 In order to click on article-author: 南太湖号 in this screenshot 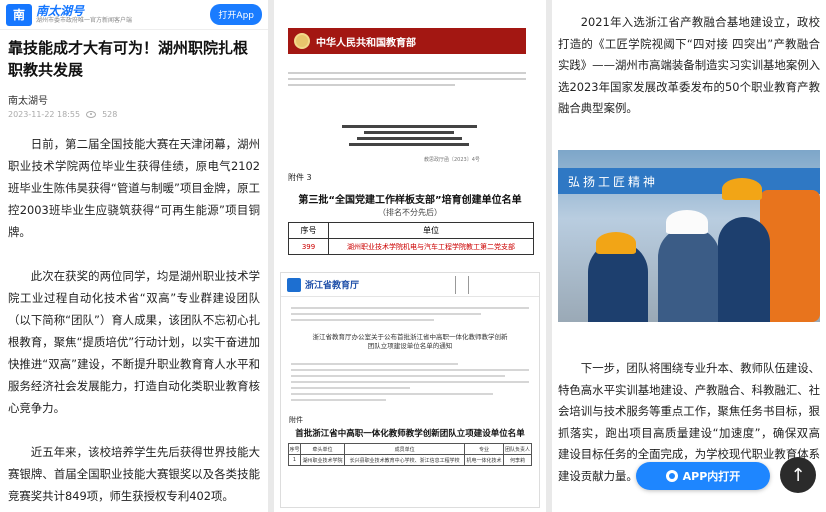, I will do `click(134, 94)`.